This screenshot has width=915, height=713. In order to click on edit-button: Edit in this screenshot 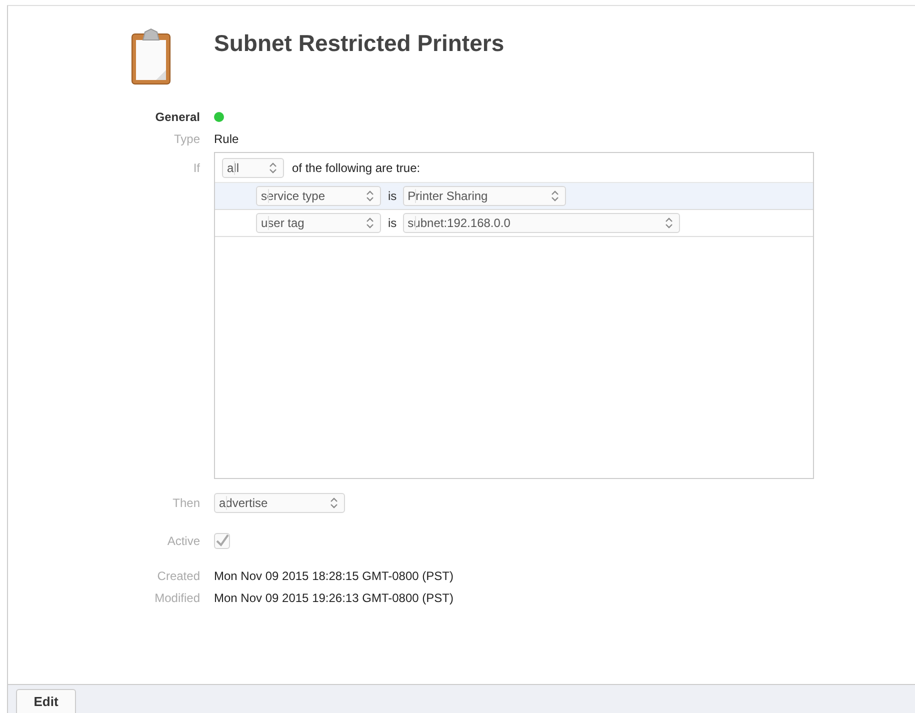, I will do `click(46, 701)`.